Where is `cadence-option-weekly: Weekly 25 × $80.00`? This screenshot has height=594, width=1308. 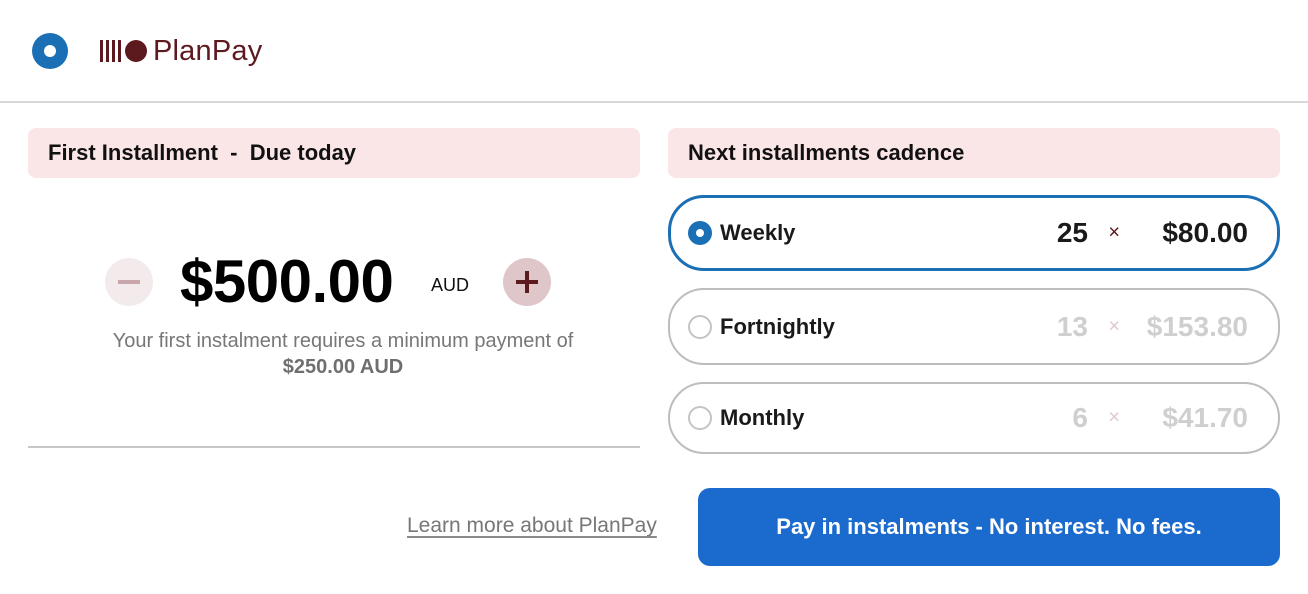 cadence-option-weekly: Weekly 25 × $80.00 is located at coordinates (974, 233).